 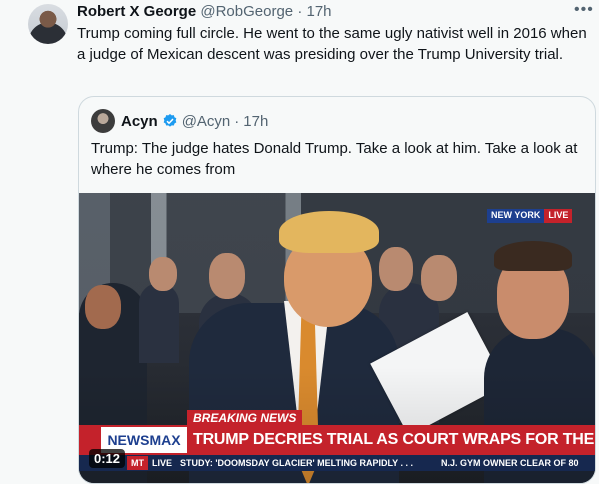 I want to click on quoted-author-avatar, so click(x=103, y=121).